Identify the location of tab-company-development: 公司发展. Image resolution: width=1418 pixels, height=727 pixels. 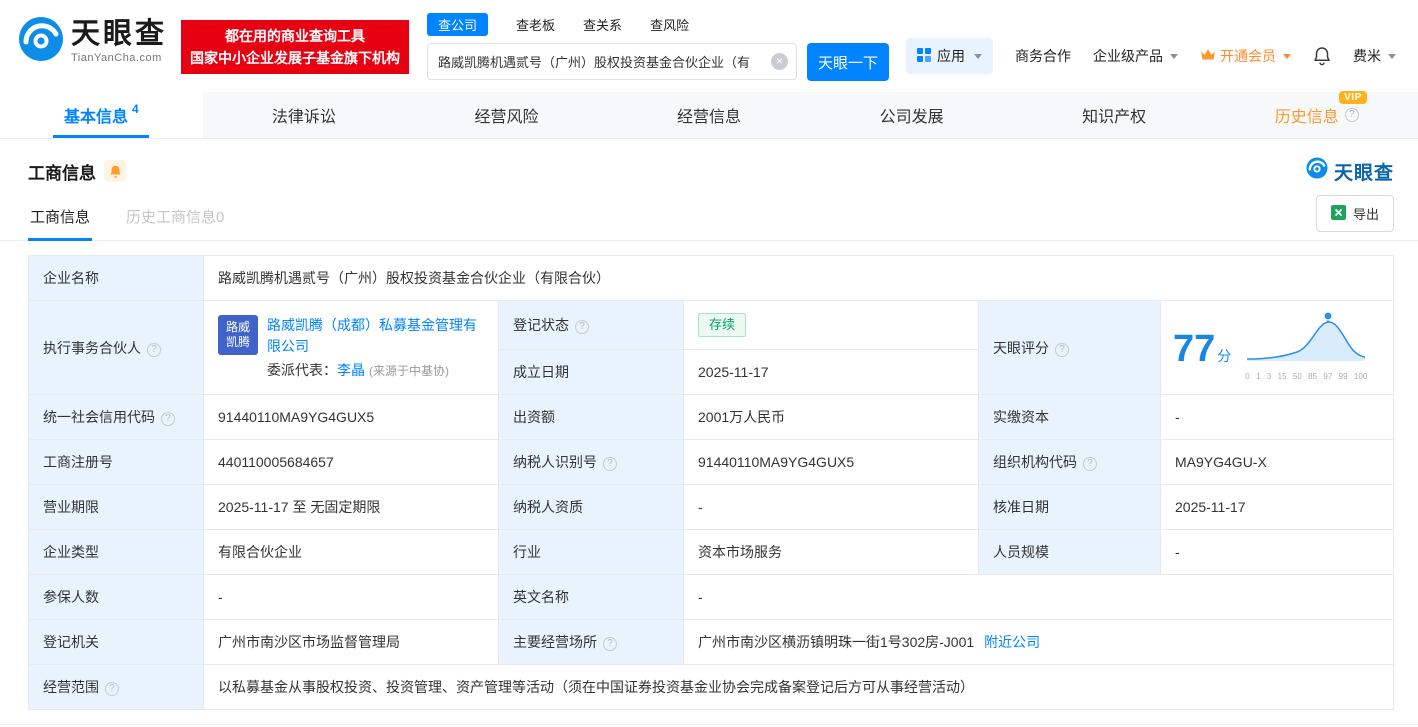
(911, 115).